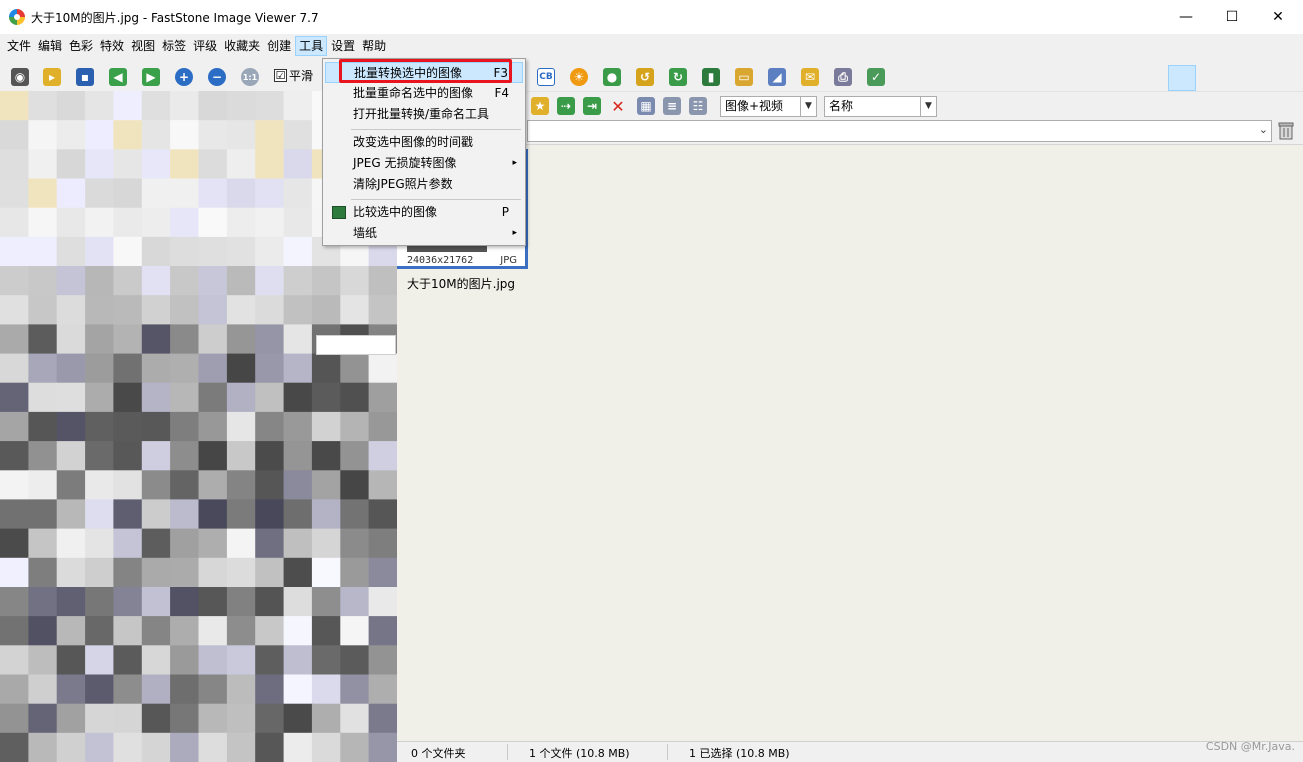  What do you see at coordinates (143, 46) in the screenshot?
I see `menu-view: 视图` at bounding box center [143, 46].